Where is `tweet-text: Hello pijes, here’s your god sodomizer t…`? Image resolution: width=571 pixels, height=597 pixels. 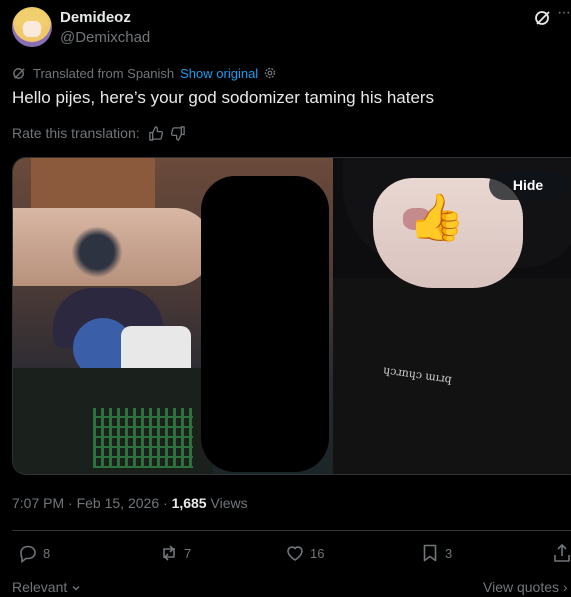 tweet-text: Hello pijes, here’s your god sodomizer t… is located at coordinates (223, 97).